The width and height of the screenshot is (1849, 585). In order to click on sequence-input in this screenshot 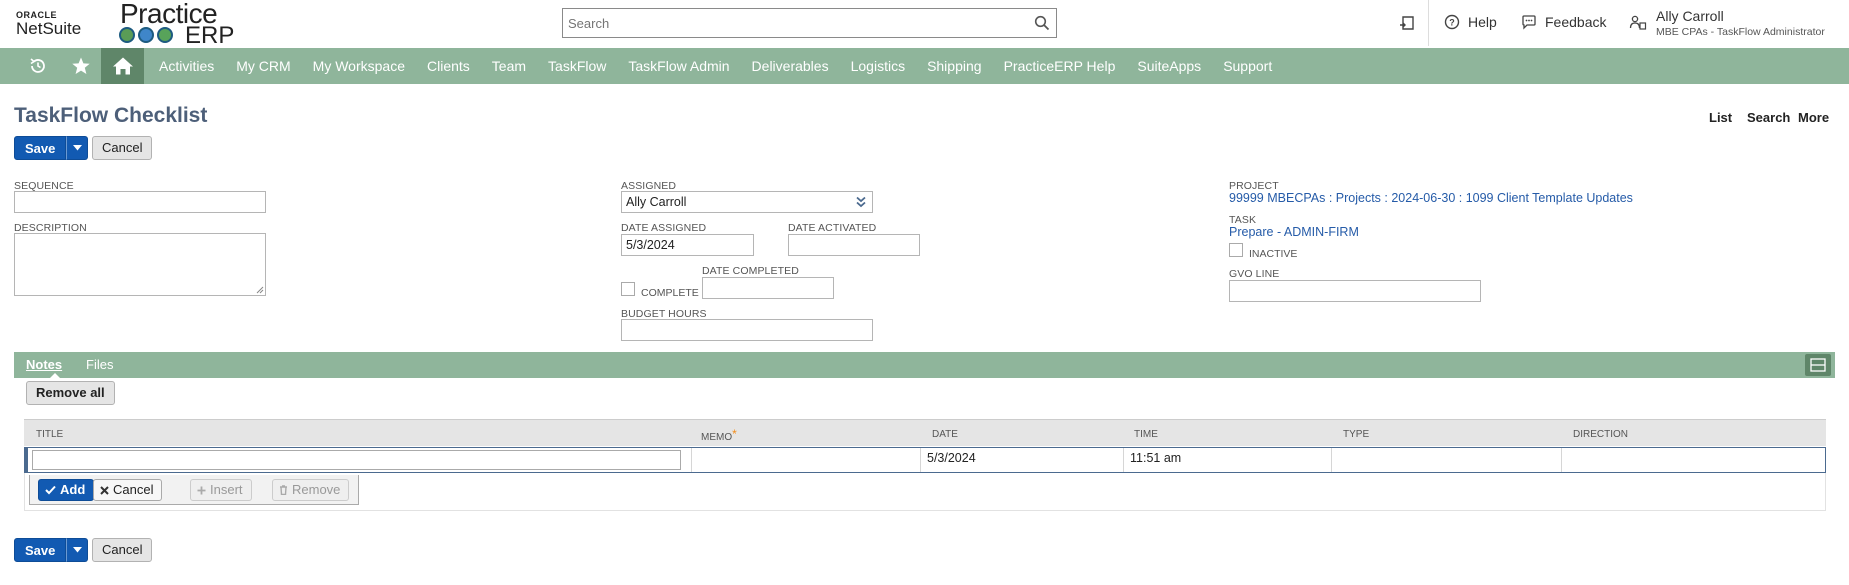, I will do `click(140, 202)`.